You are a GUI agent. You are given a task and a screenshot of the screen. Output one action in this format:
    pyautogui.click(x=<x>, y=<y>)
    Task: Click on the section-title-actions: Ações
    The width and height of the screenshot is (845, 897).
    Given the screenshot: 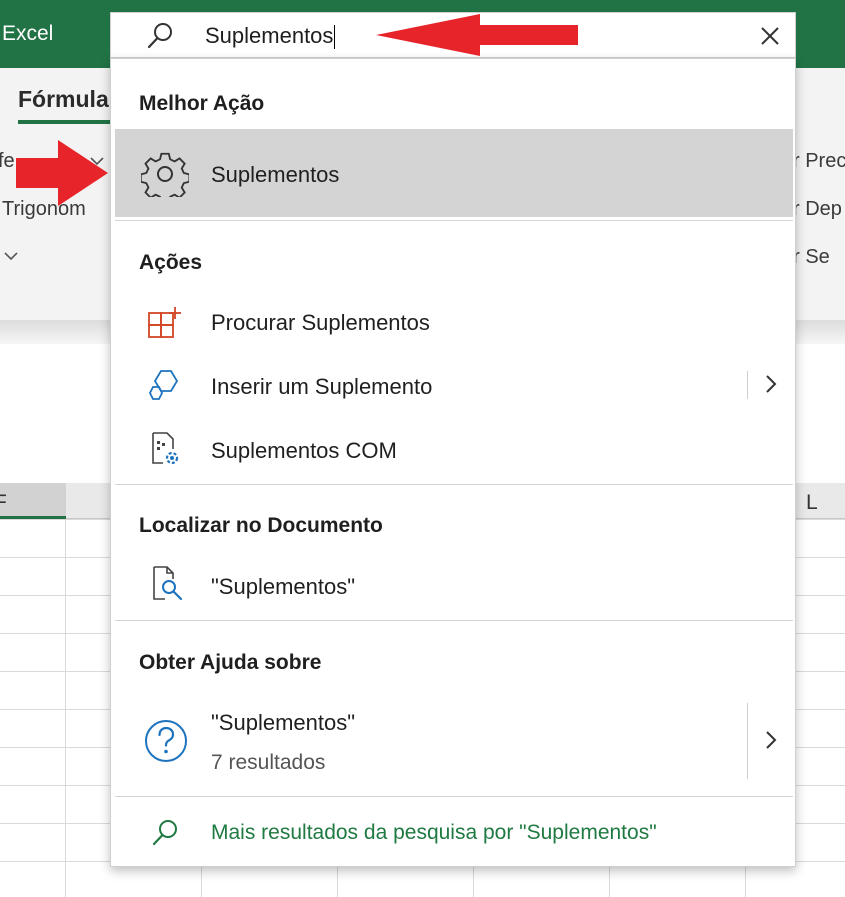 What is the action you would take?
    pyautogui.click(x=171, y=262)
    